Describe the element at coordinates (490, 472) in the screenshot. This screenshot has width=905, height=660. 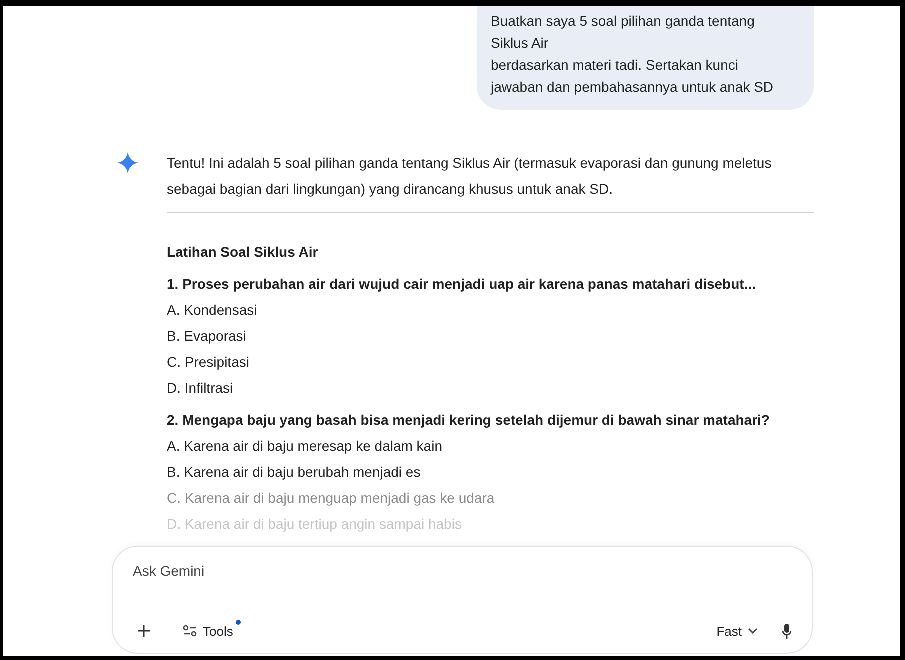
I see `answer-option: B. Karena air di baju berubah menjadi es` at that location.